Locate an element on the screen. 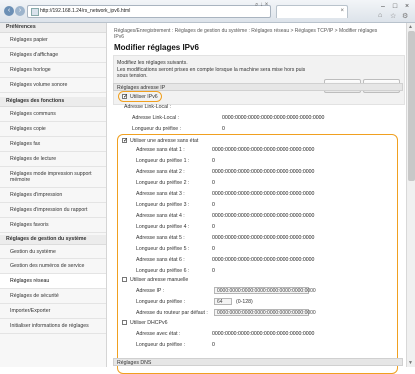 This screenshot has width=415, height=374. browser-tab: × is located at coordinates (312, 11).